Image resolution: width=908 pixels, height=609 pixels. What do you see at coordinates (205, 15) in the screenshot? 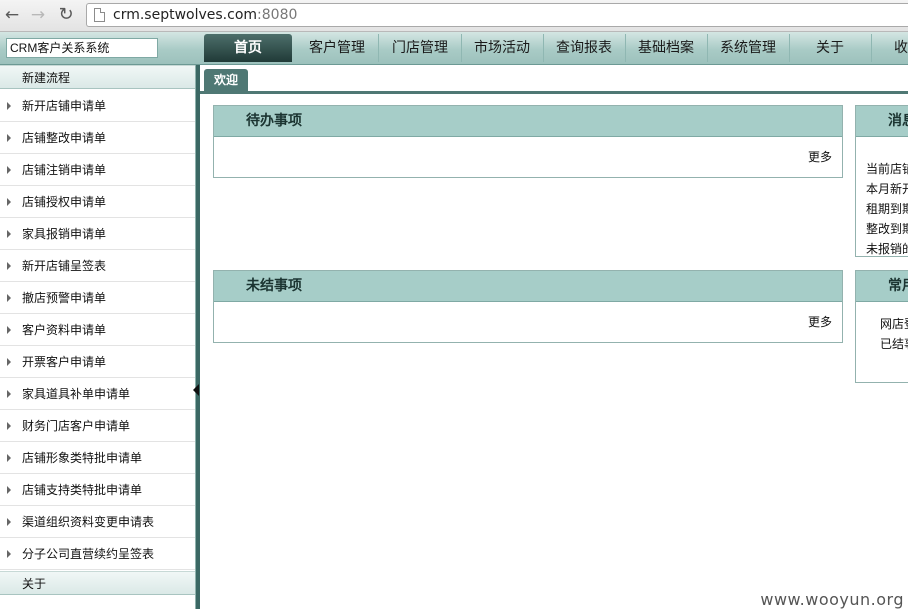
I see `url-text: crm.septwolves.com:8080` at bounding box center [205, 15].